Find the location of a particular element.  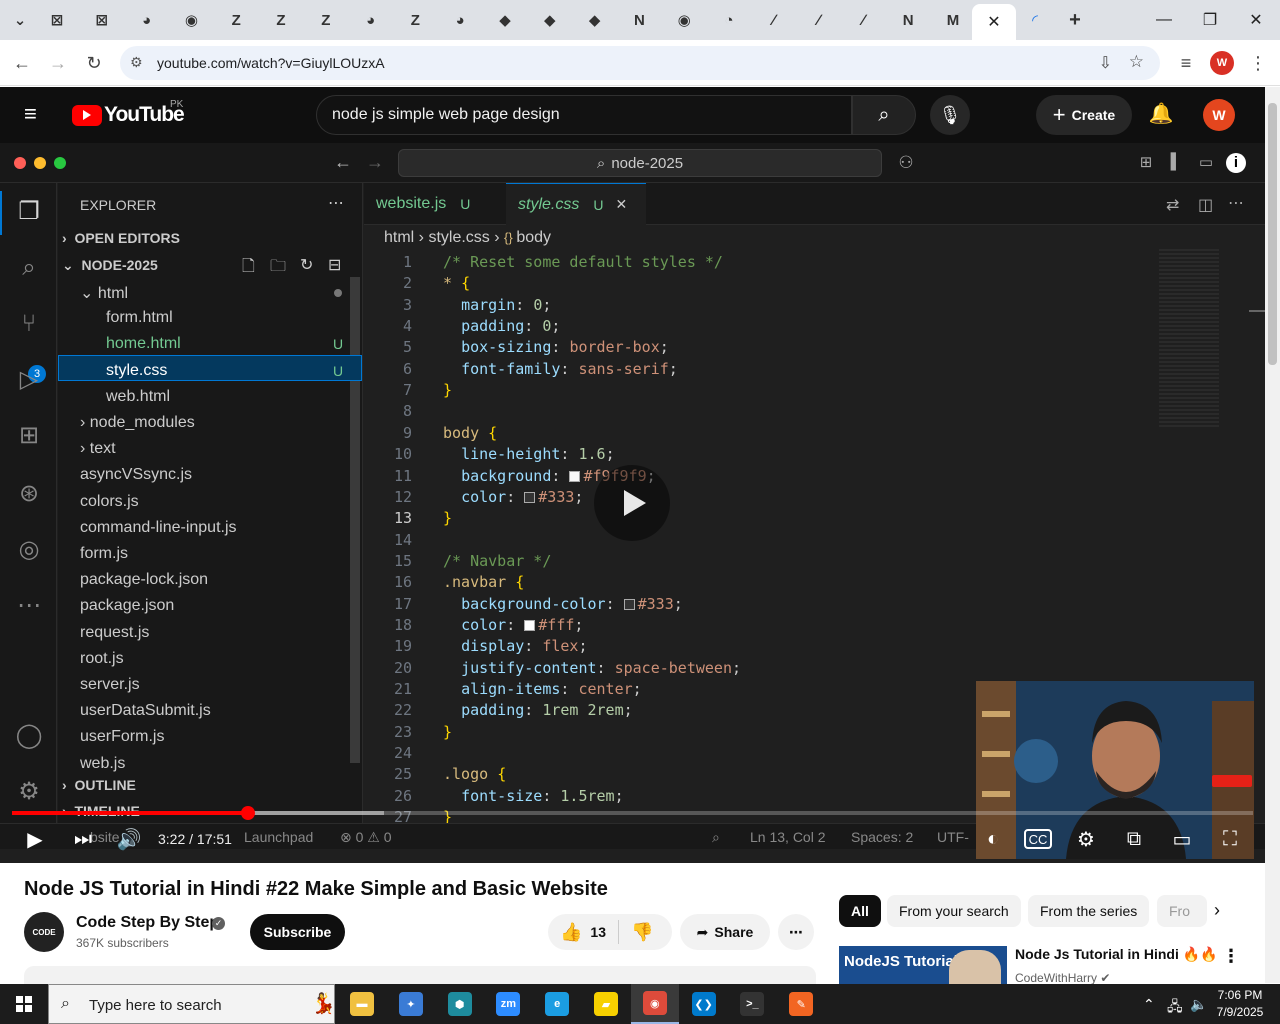

taskbar-app-zoom: zm is located at coordinates (508, 1004).